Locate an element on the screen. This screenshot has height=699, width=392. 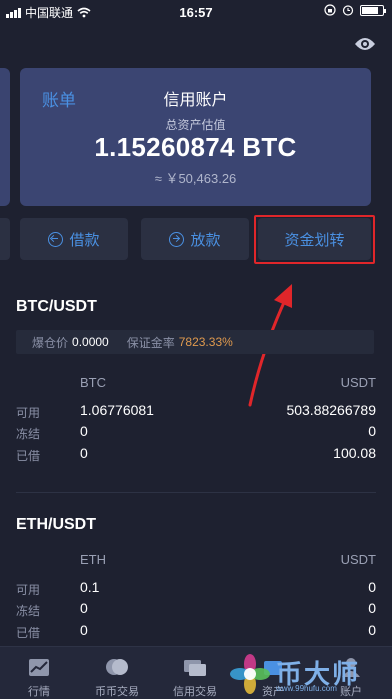
margin-label: 保证金率 is located at coordinates (150, 342).